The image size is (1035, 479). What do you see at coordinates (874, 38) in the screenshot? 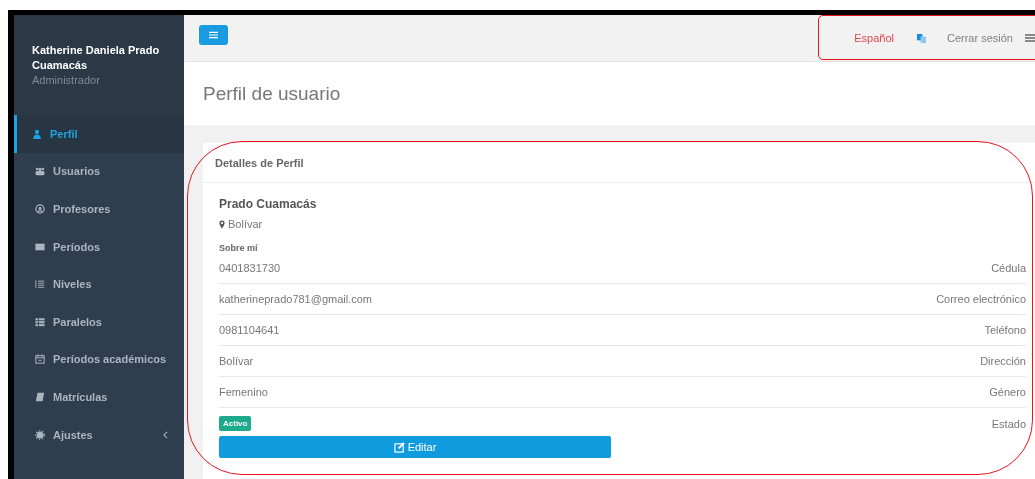
I see `language-link: Español` at bounding box center [874, 38].